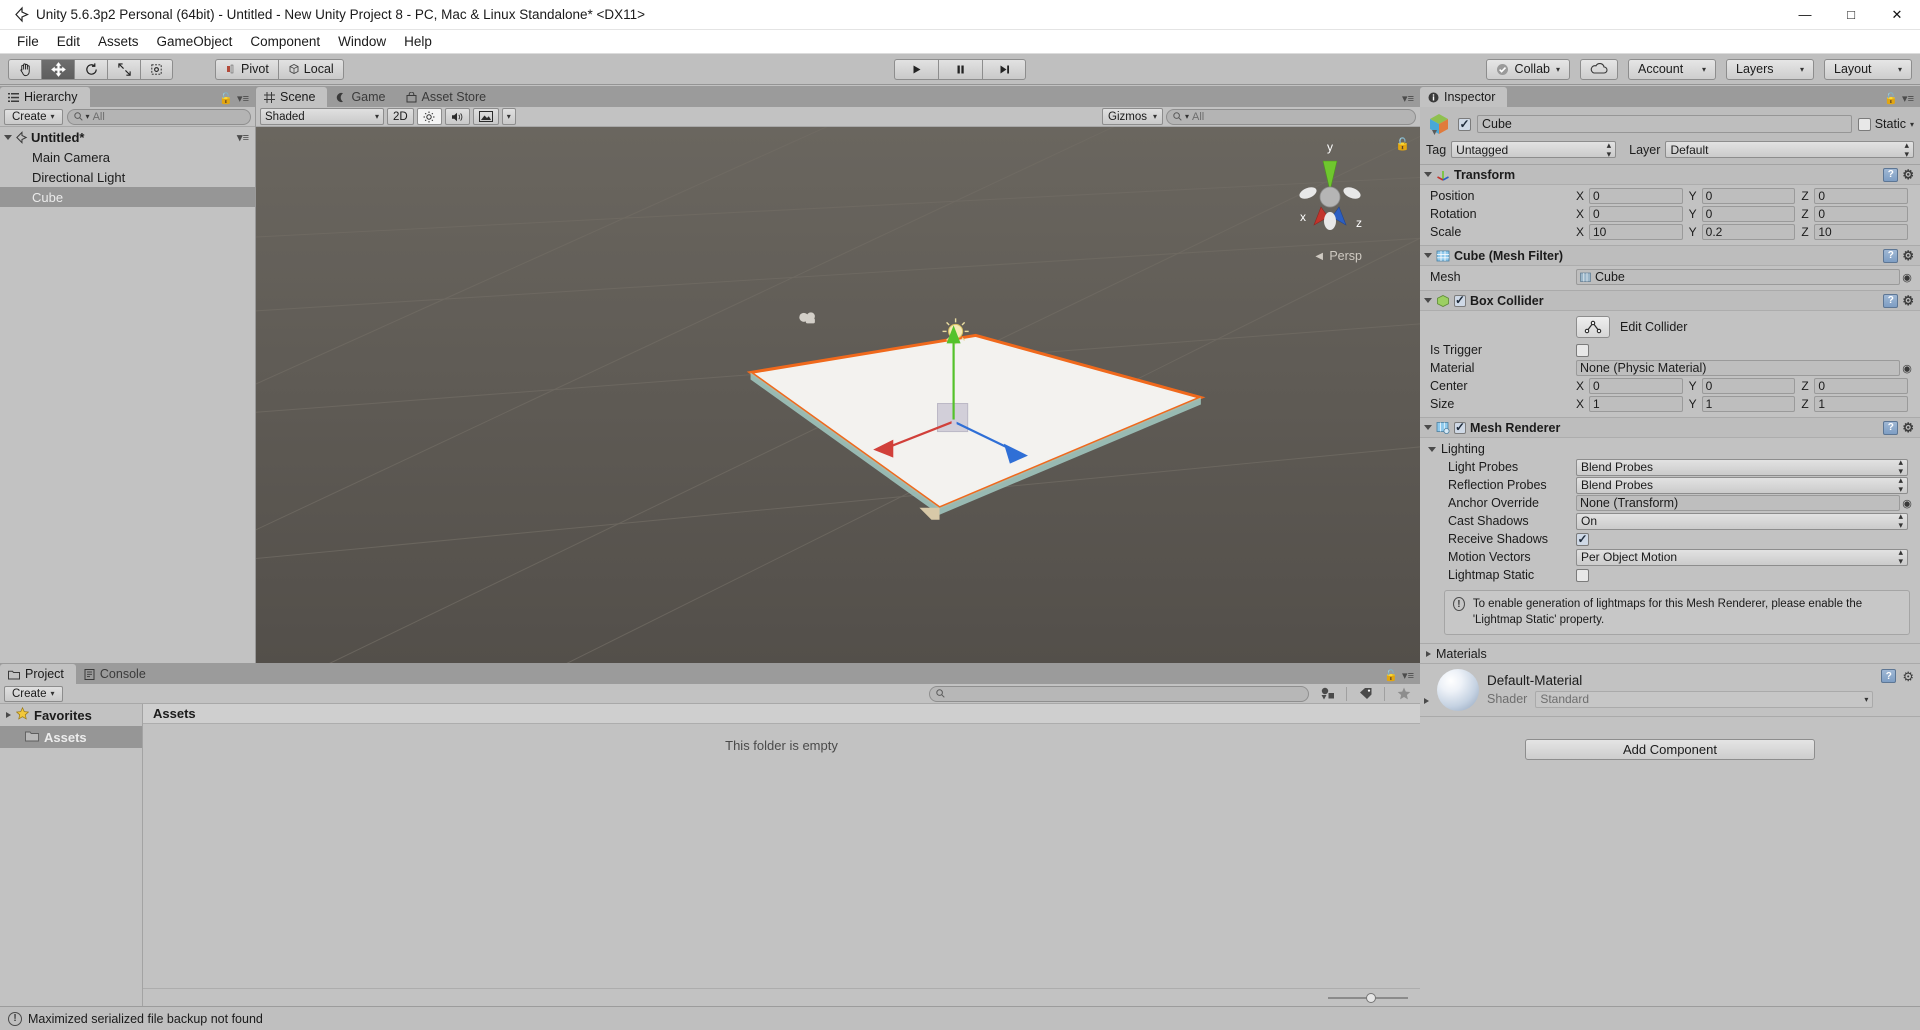 The image size is (1920, 1030). Describe the element at coordinates (28, 42) in the screenshot. I see `menu-item-file: File` at that location.